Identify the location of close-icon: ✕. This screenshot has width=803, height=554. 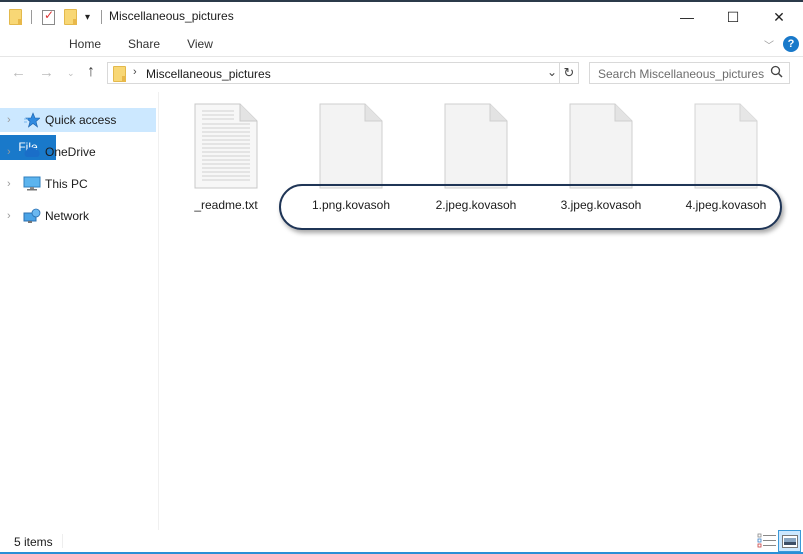
(779, 16).